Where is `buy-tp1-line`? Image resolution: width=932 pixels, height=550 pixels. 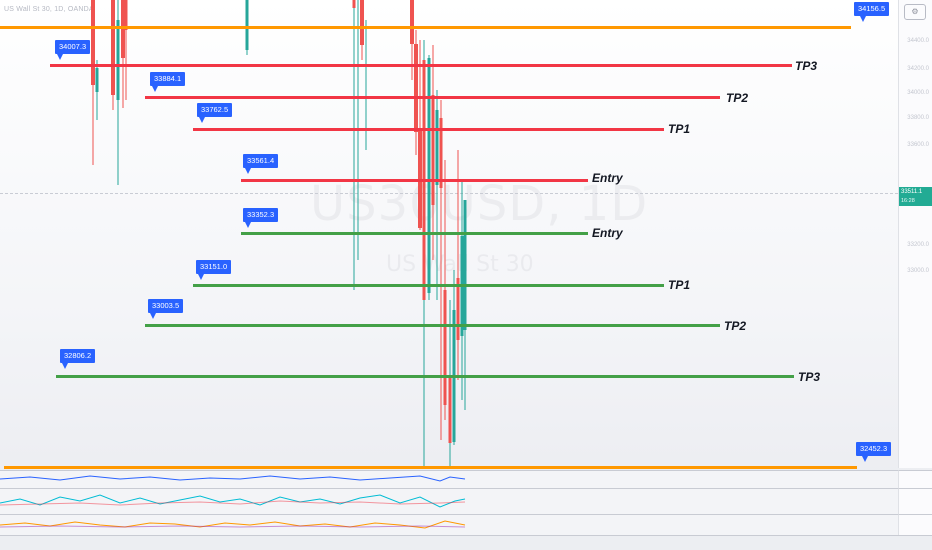 buy-tp1-line is located at coordinates (428, 285).